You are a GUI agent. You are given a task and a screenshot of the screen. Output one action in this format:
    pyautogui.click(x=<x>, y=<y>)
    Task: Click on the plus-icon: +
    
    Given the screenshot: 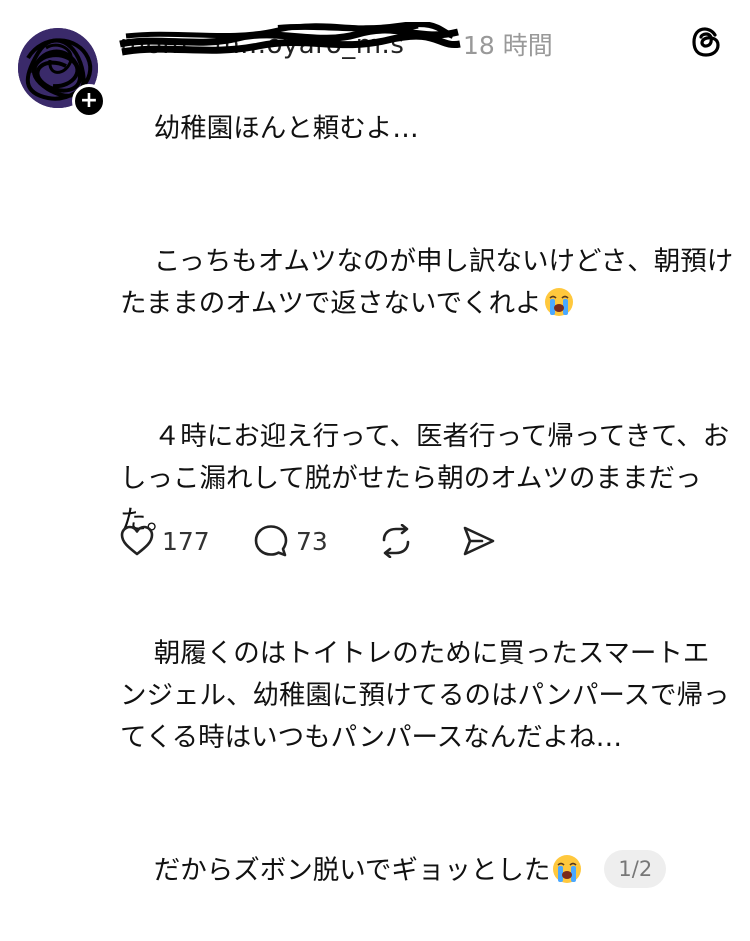 What is the action you would take?
    pyautogui.click(x=89, y=100)
    